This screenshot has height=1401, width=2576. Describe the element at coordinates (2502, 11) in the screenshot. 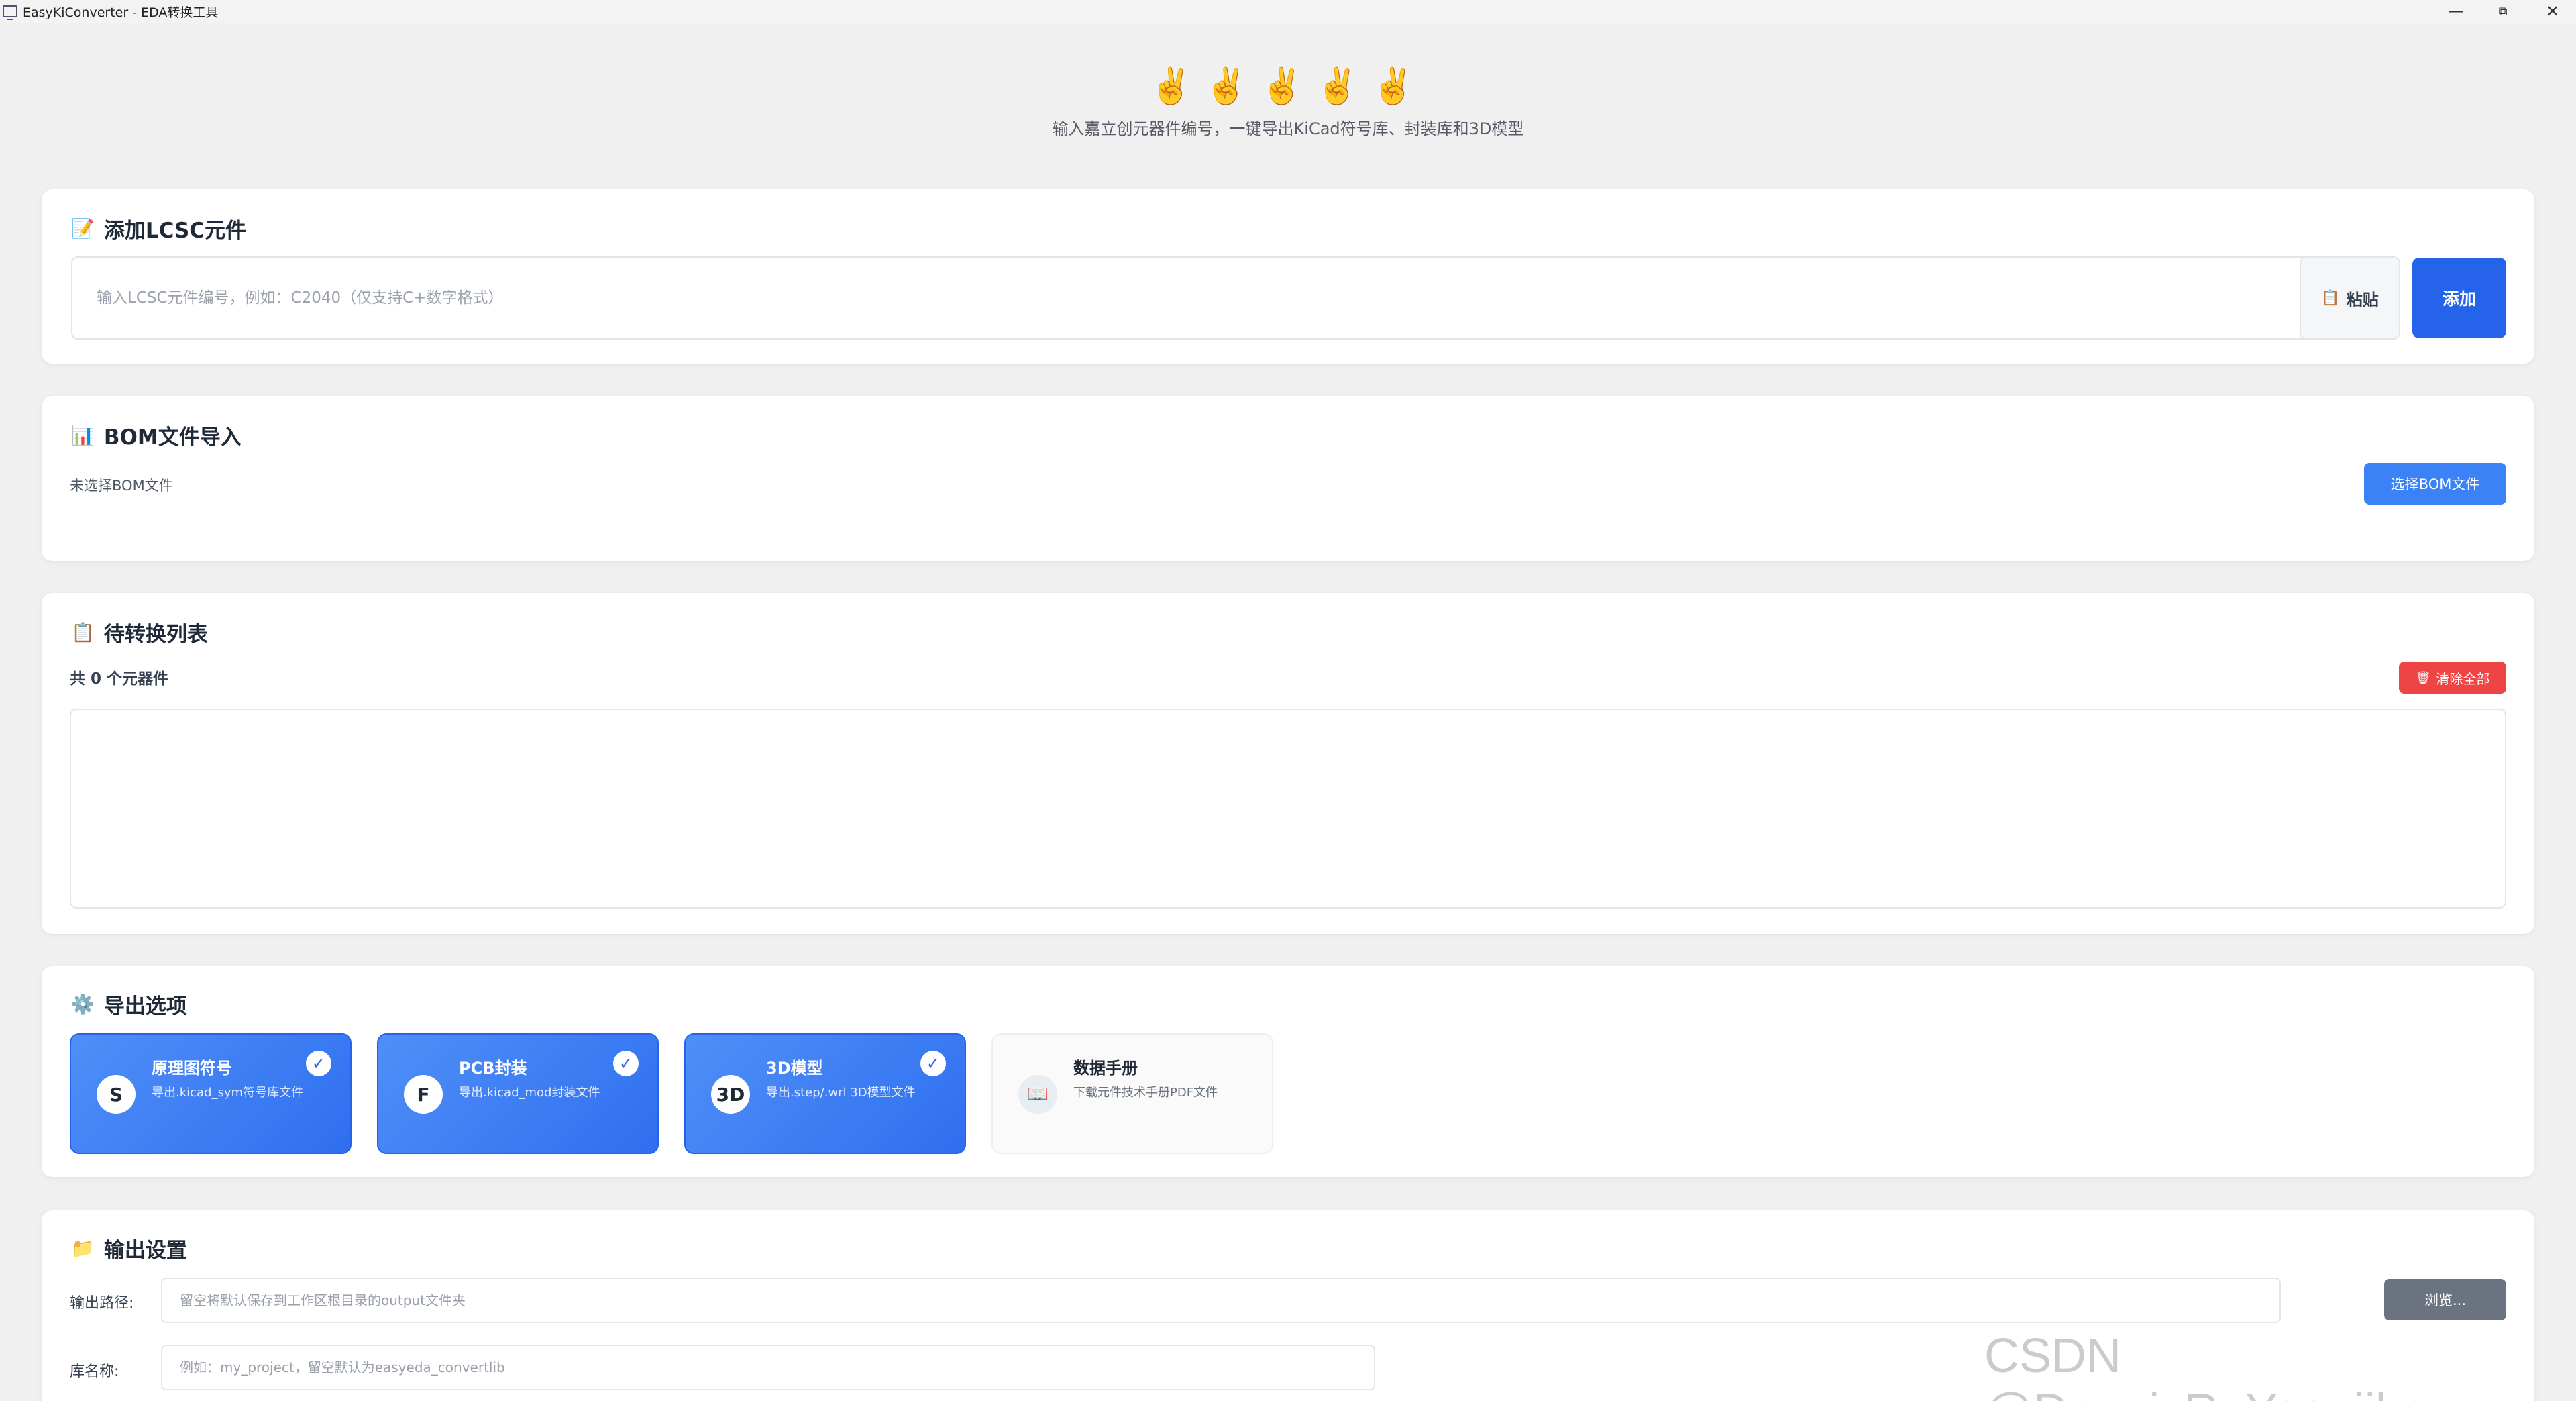

I see `maximize-button: ⧉` at that location.